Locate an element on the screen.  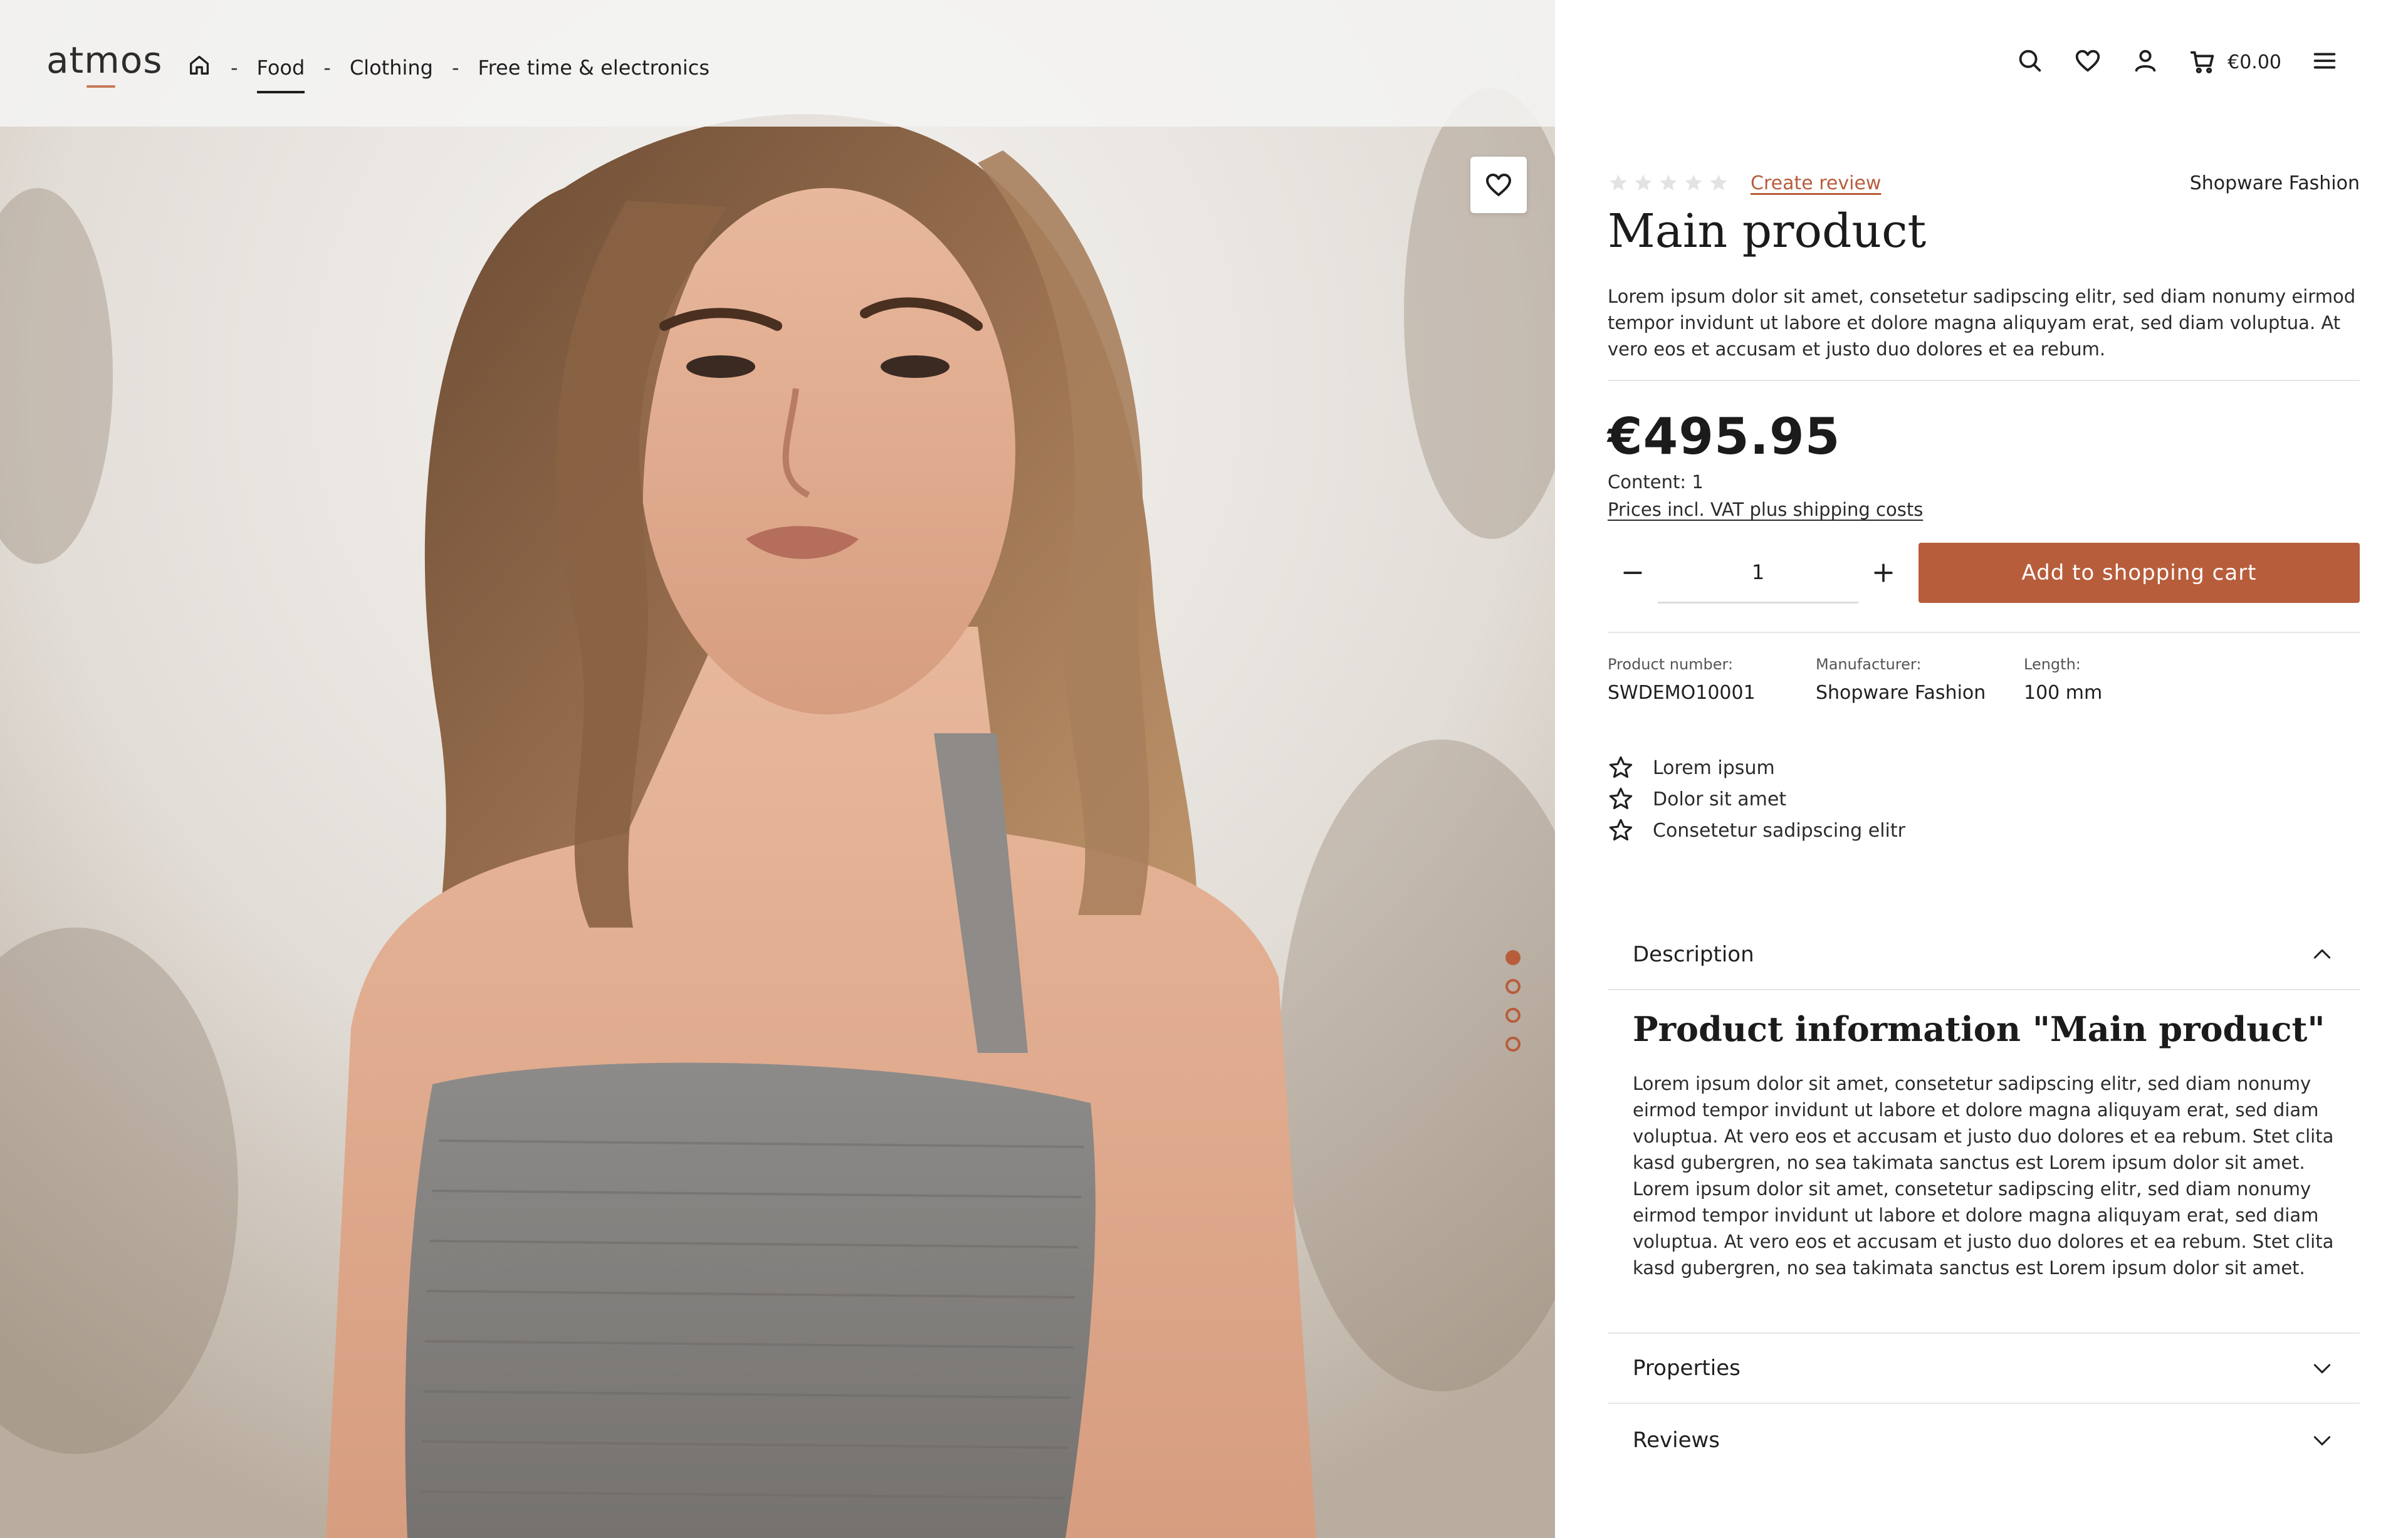
heart-icon is located at coordinates (1499, 185).